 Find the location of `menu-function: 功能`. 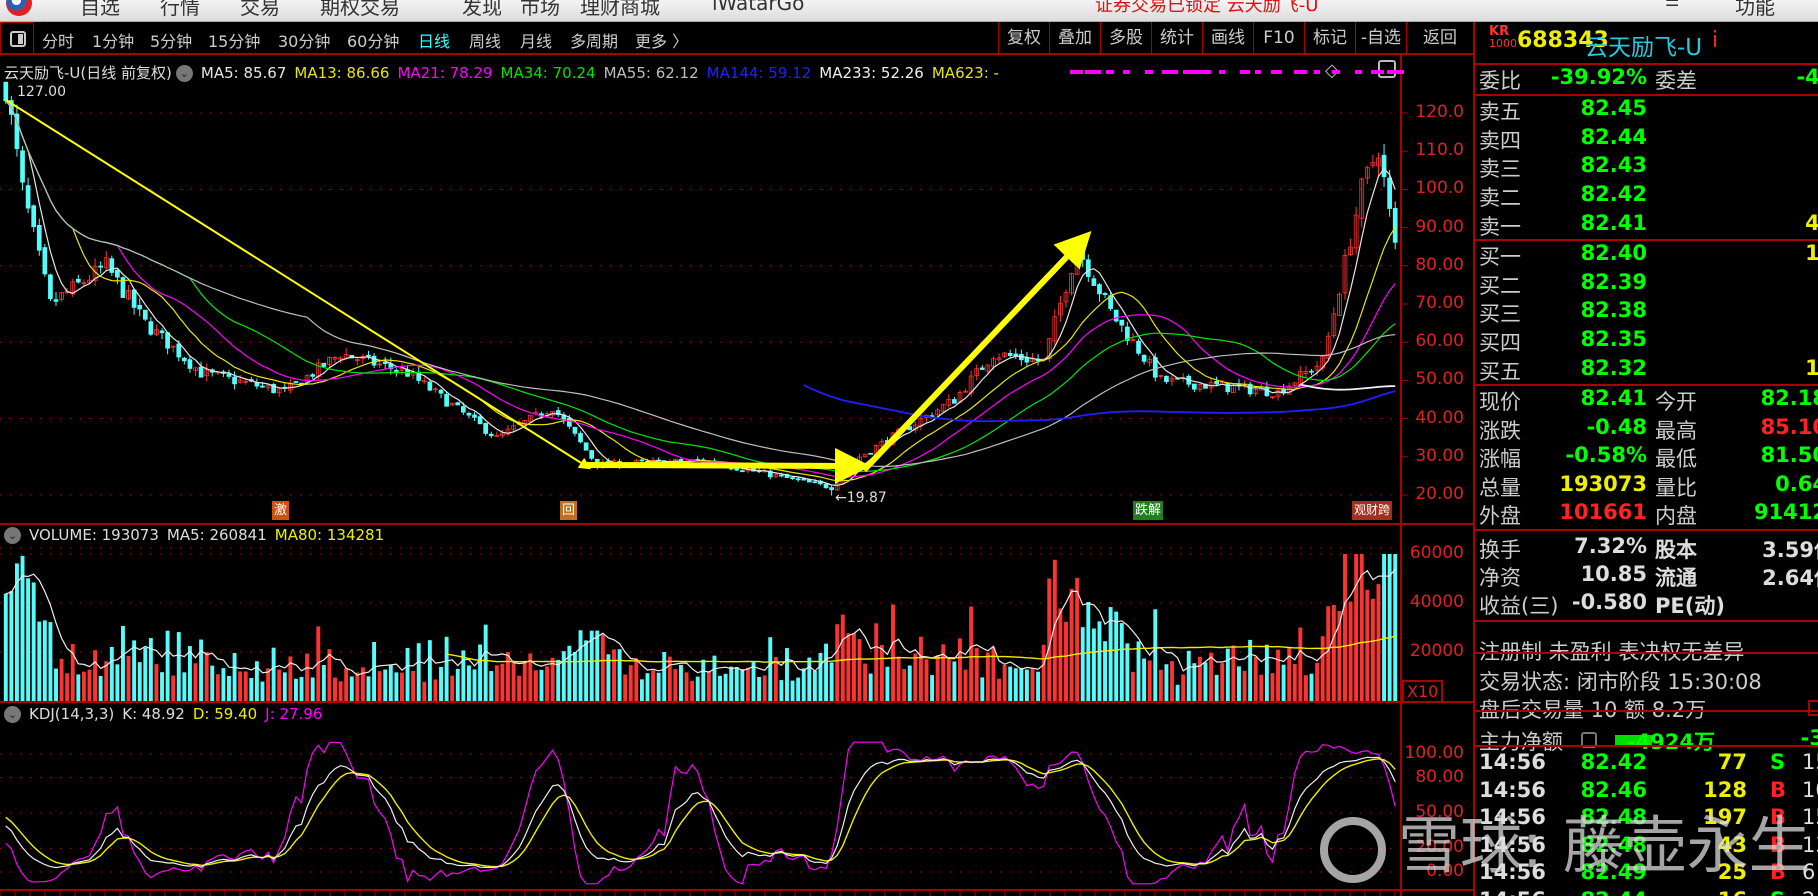

menu-function: 功能 is located at coordinates (1755, 10).